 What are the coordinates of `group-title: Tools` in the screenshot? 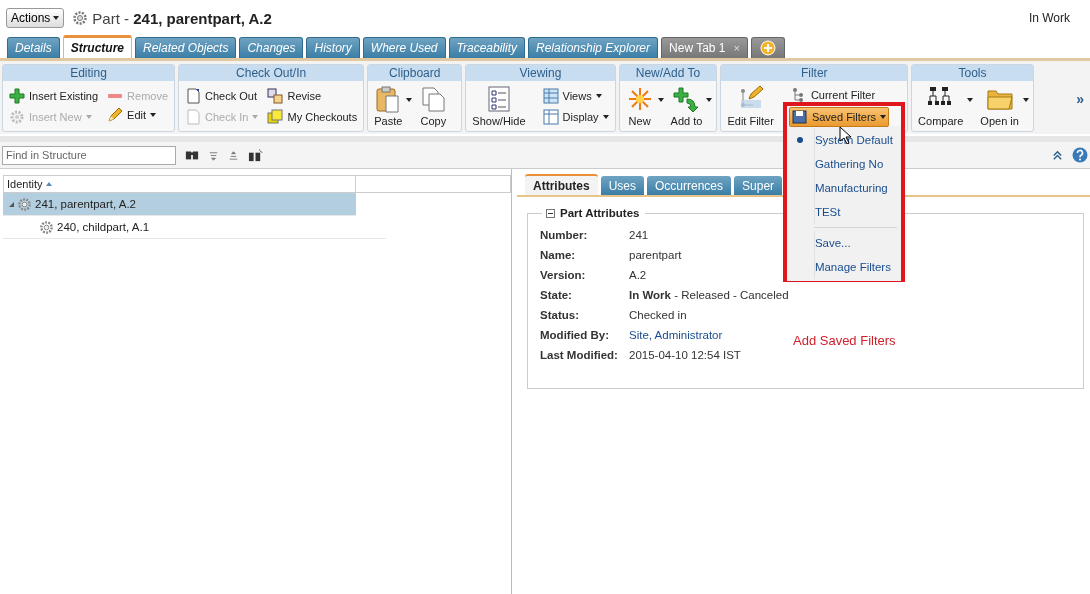 It's located at (972, 73).